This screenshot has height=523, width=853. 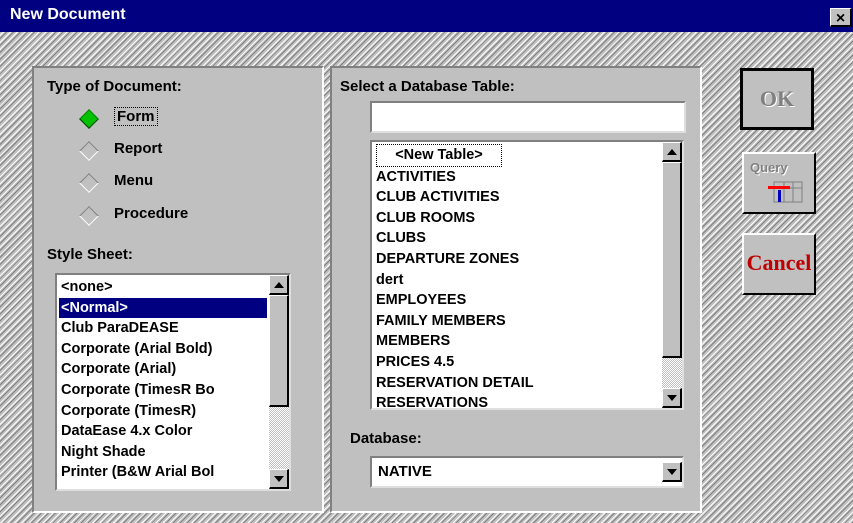 I want to click on cancel-button: Cancel, so click(x=779, y=264).